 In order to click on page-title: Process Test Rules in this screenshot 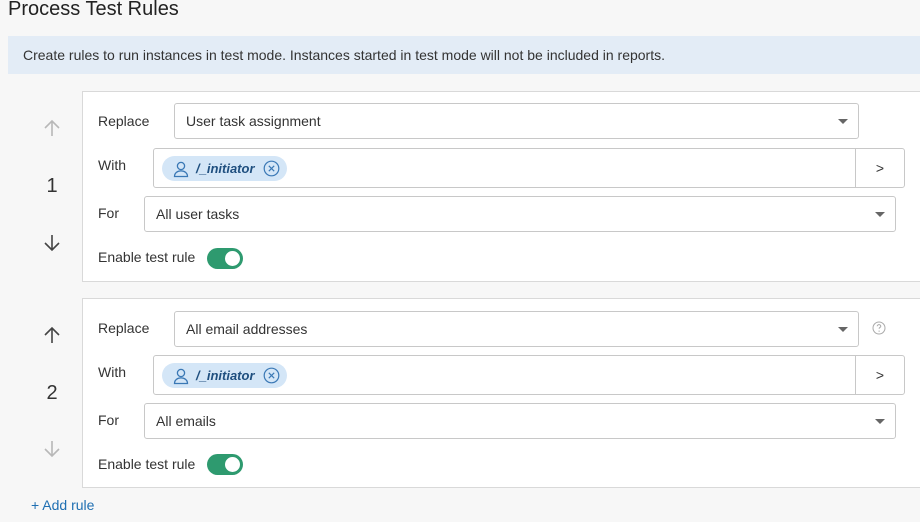, I will do `click(93, 10)`.